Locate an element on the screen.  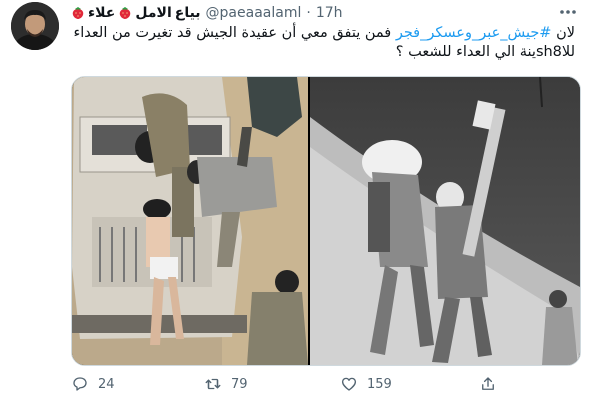
reply-button: 24 is located at coordinates (93, 384).